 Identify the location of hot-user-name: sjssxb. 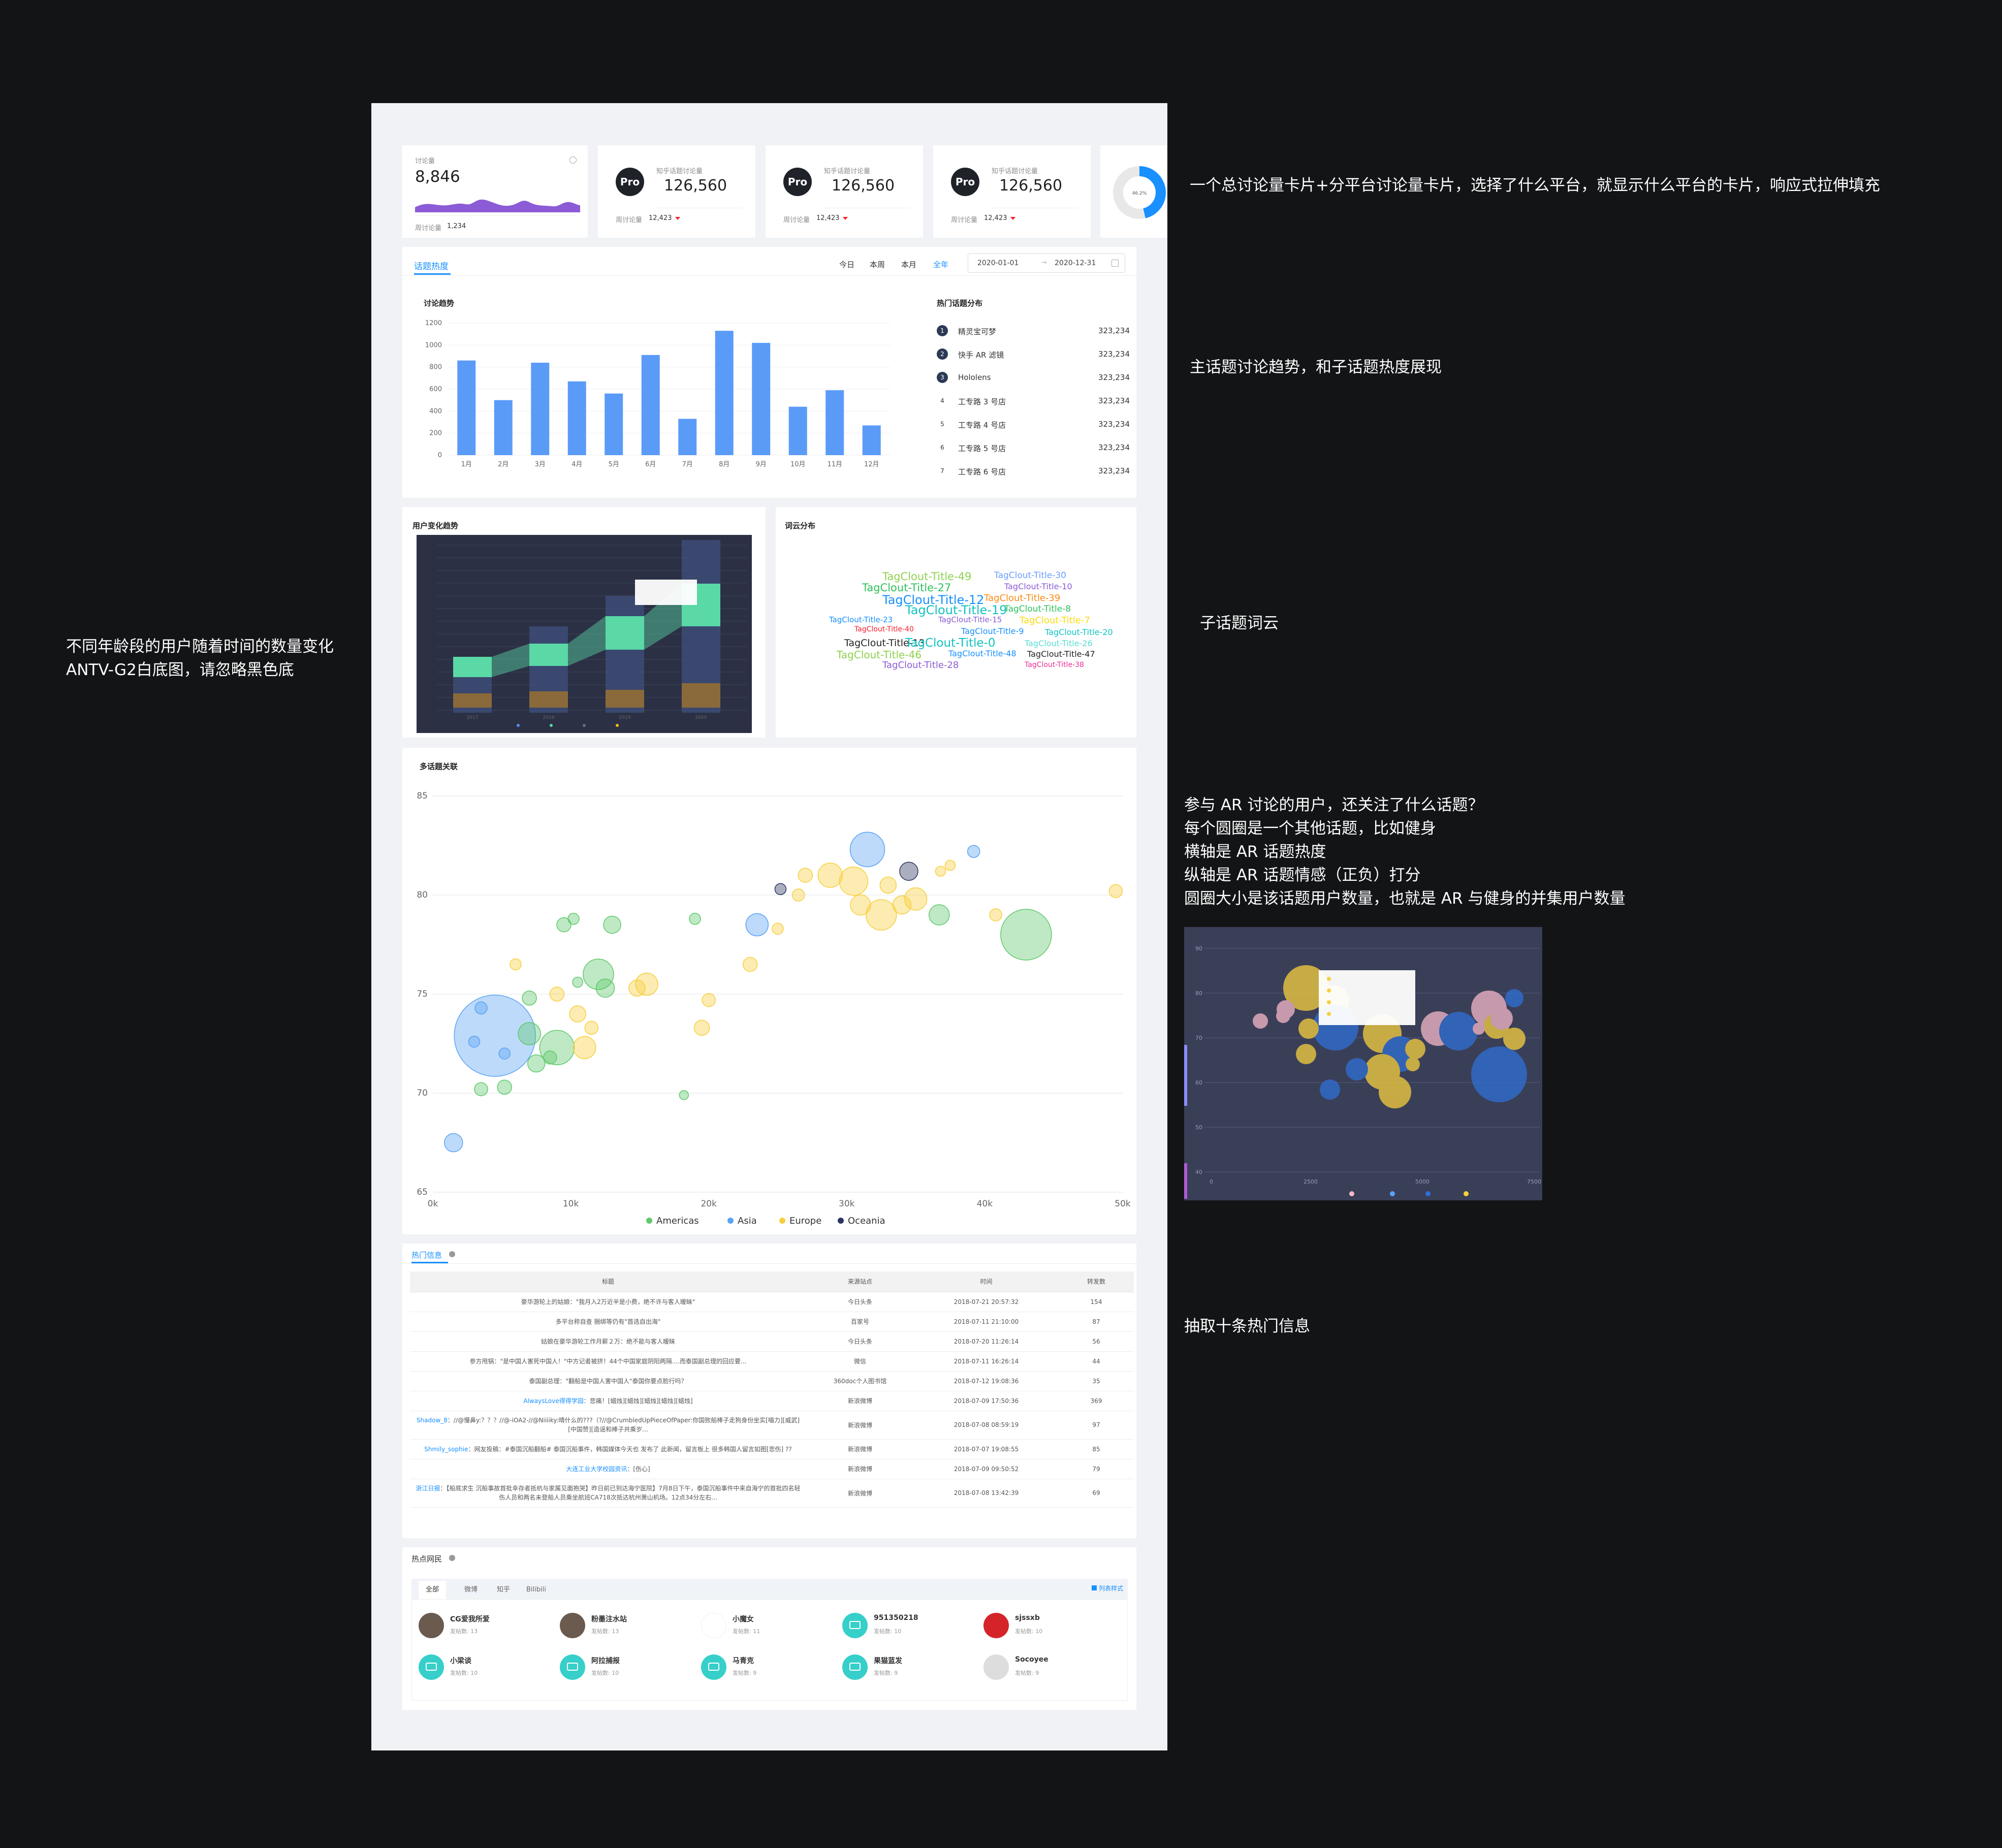
(1027, 1618).